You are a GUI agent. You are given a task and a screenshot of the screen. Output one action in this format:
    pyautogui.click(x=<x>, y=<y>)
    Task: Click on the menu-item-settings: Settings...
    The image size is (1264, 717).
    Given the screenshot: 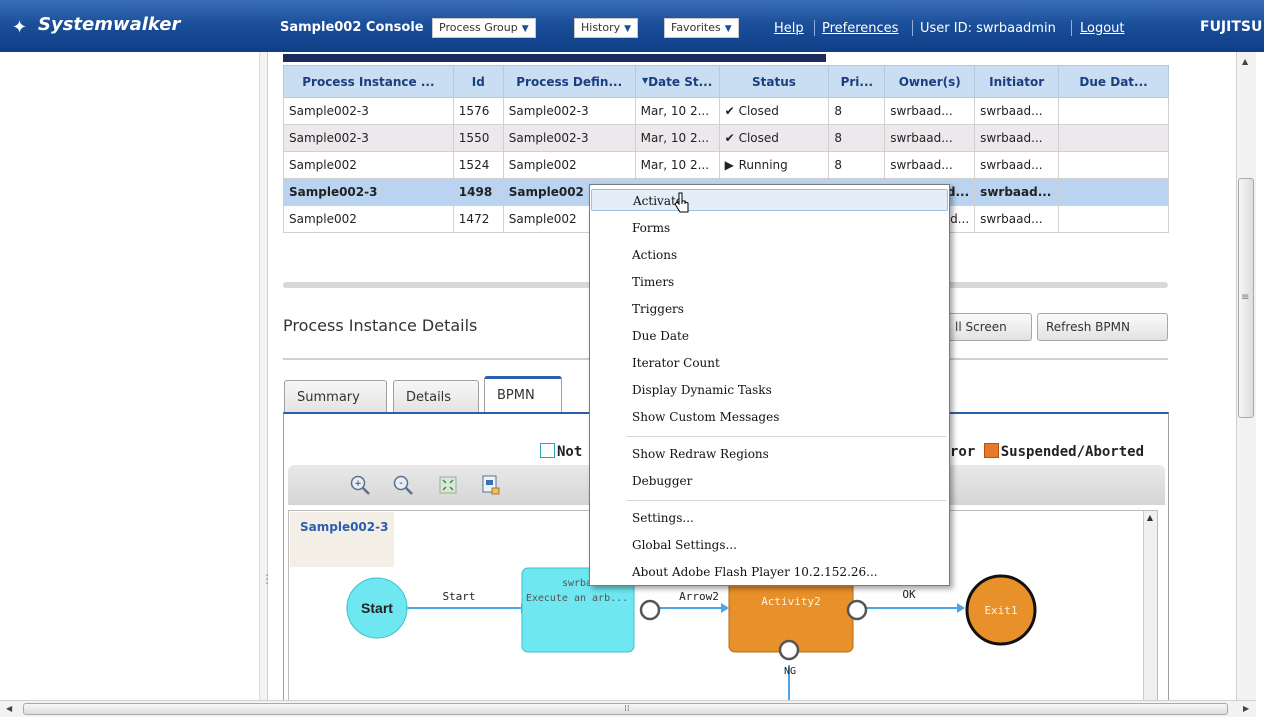 What is the action you would take?
    pyautogui.click(x=769, y=518)
    